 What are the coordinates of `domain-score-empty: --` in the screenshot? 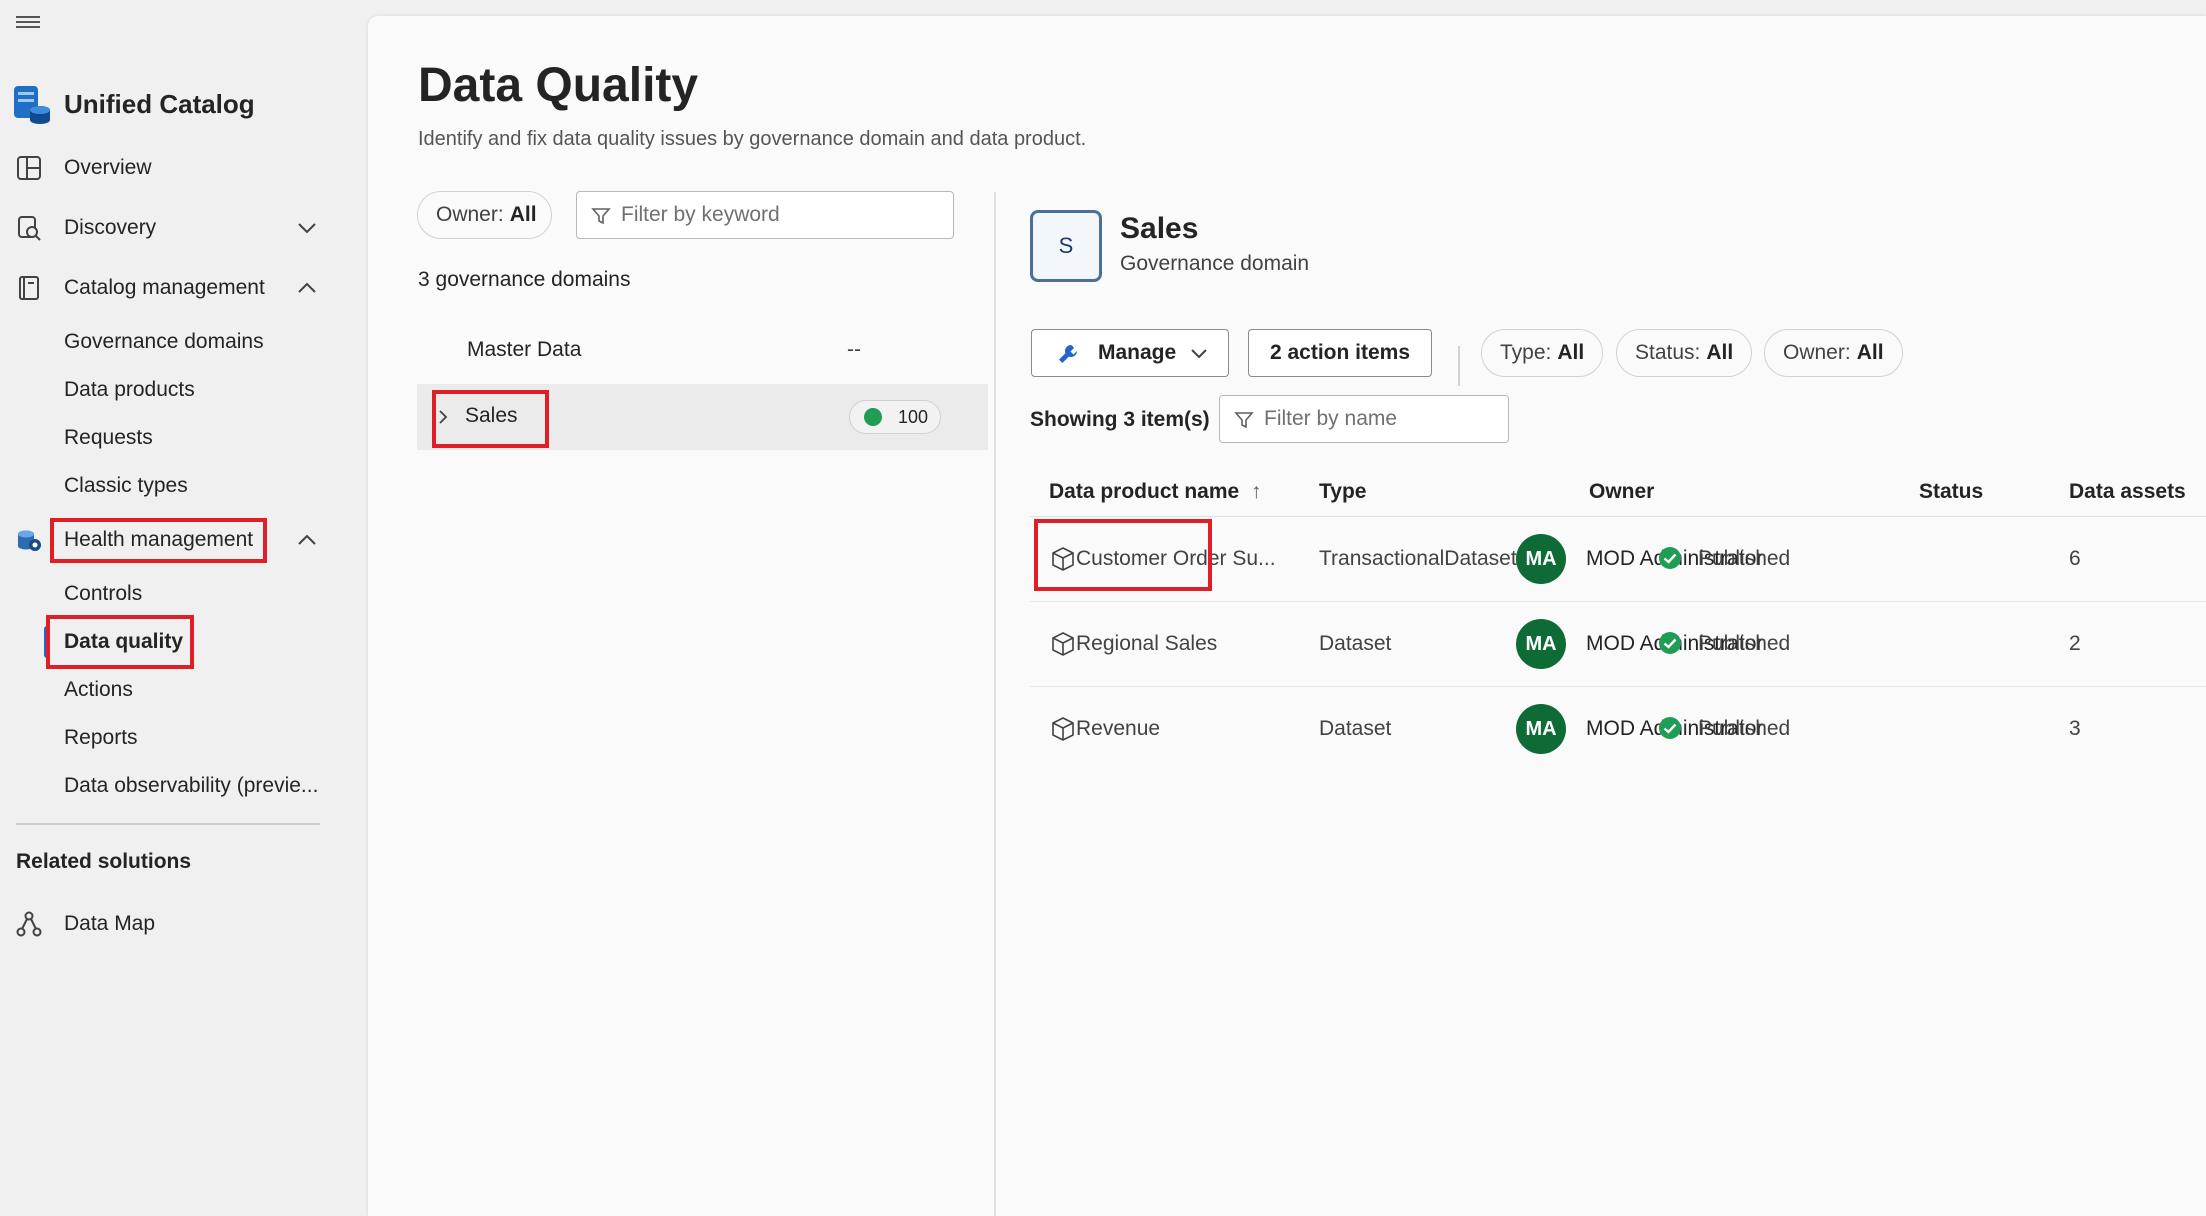 It's located at (854, 349).